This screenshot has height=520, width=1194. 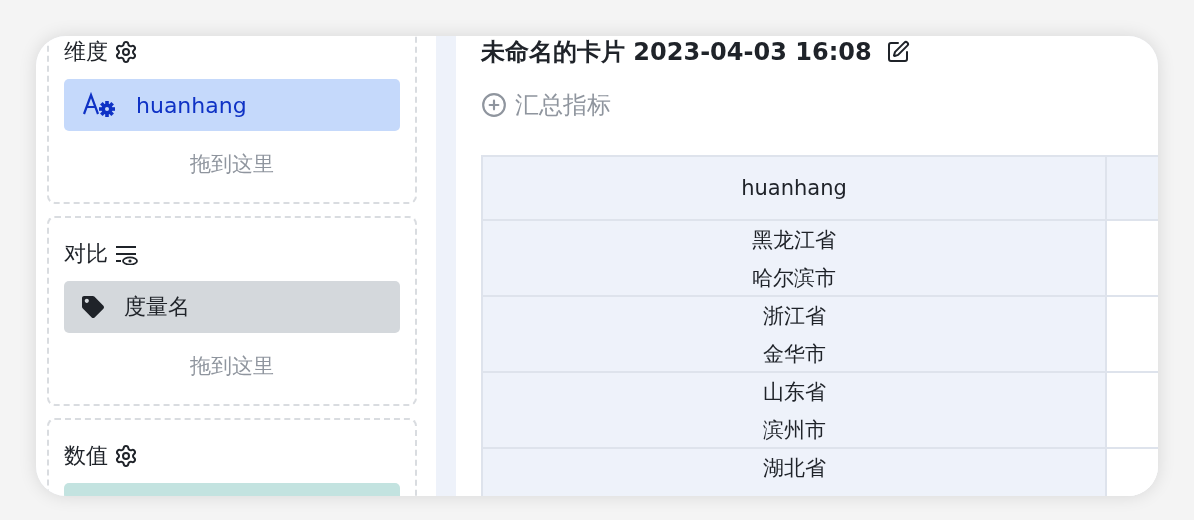 I want to click on filter-eye-icon, so click(x=127, y=254).